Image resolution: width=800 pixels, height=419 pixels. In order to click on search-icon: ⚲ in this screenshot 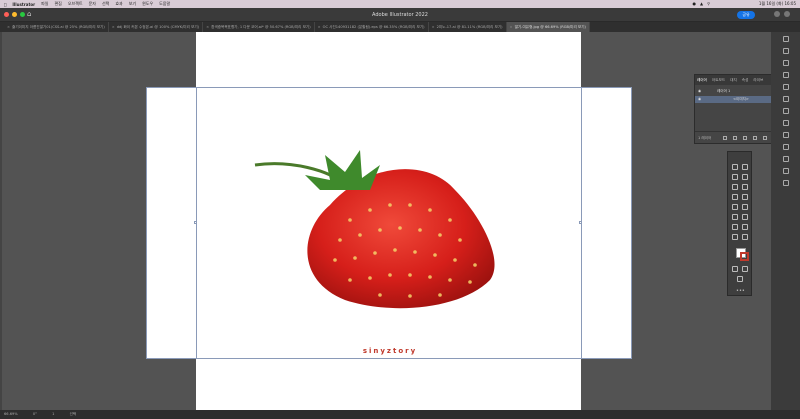, I will do `click(708, 3)`.